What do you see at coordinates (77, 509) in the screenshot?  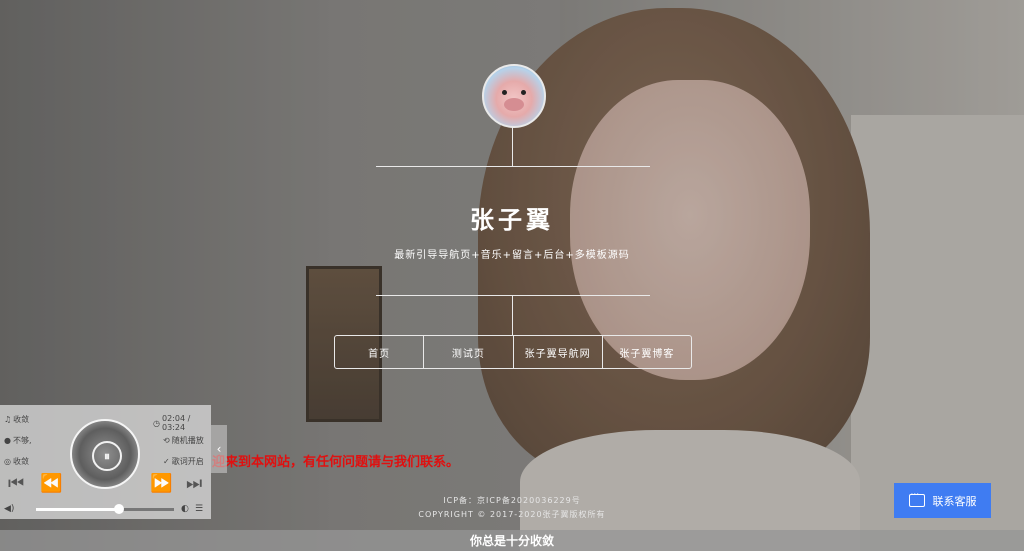 I see `progress-fill` at bounding box center [77, 509].